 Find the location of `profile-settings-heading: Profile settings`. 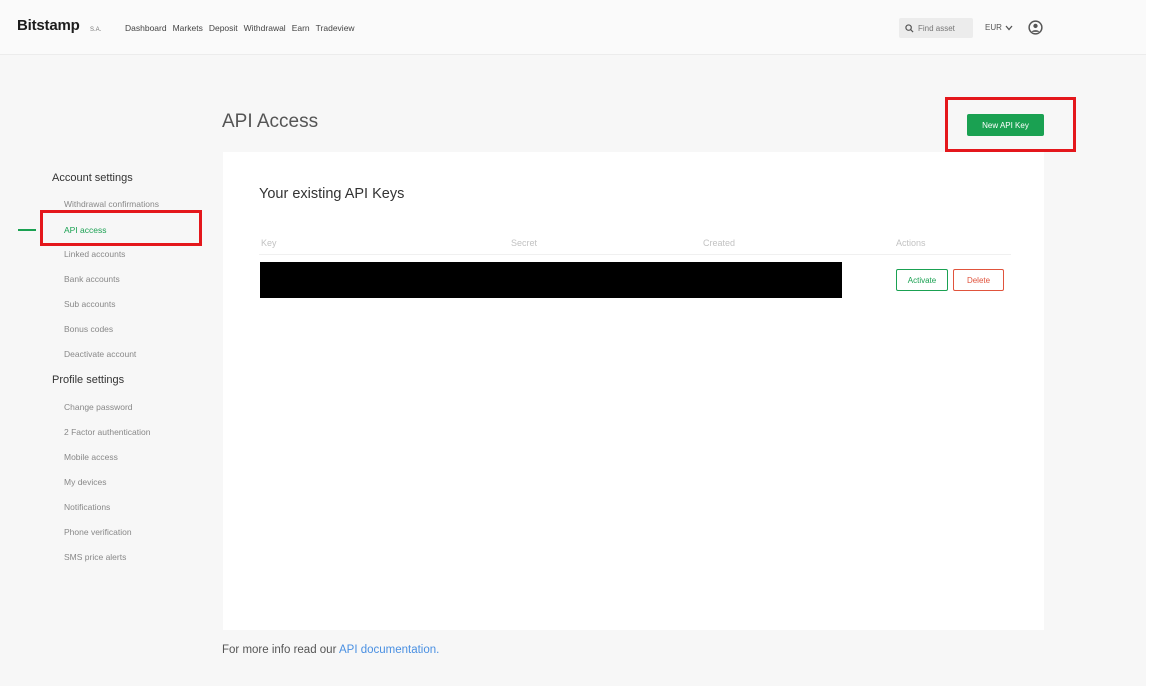

profile-settings-heading: Profile settings is located at coordinates (88, 380).